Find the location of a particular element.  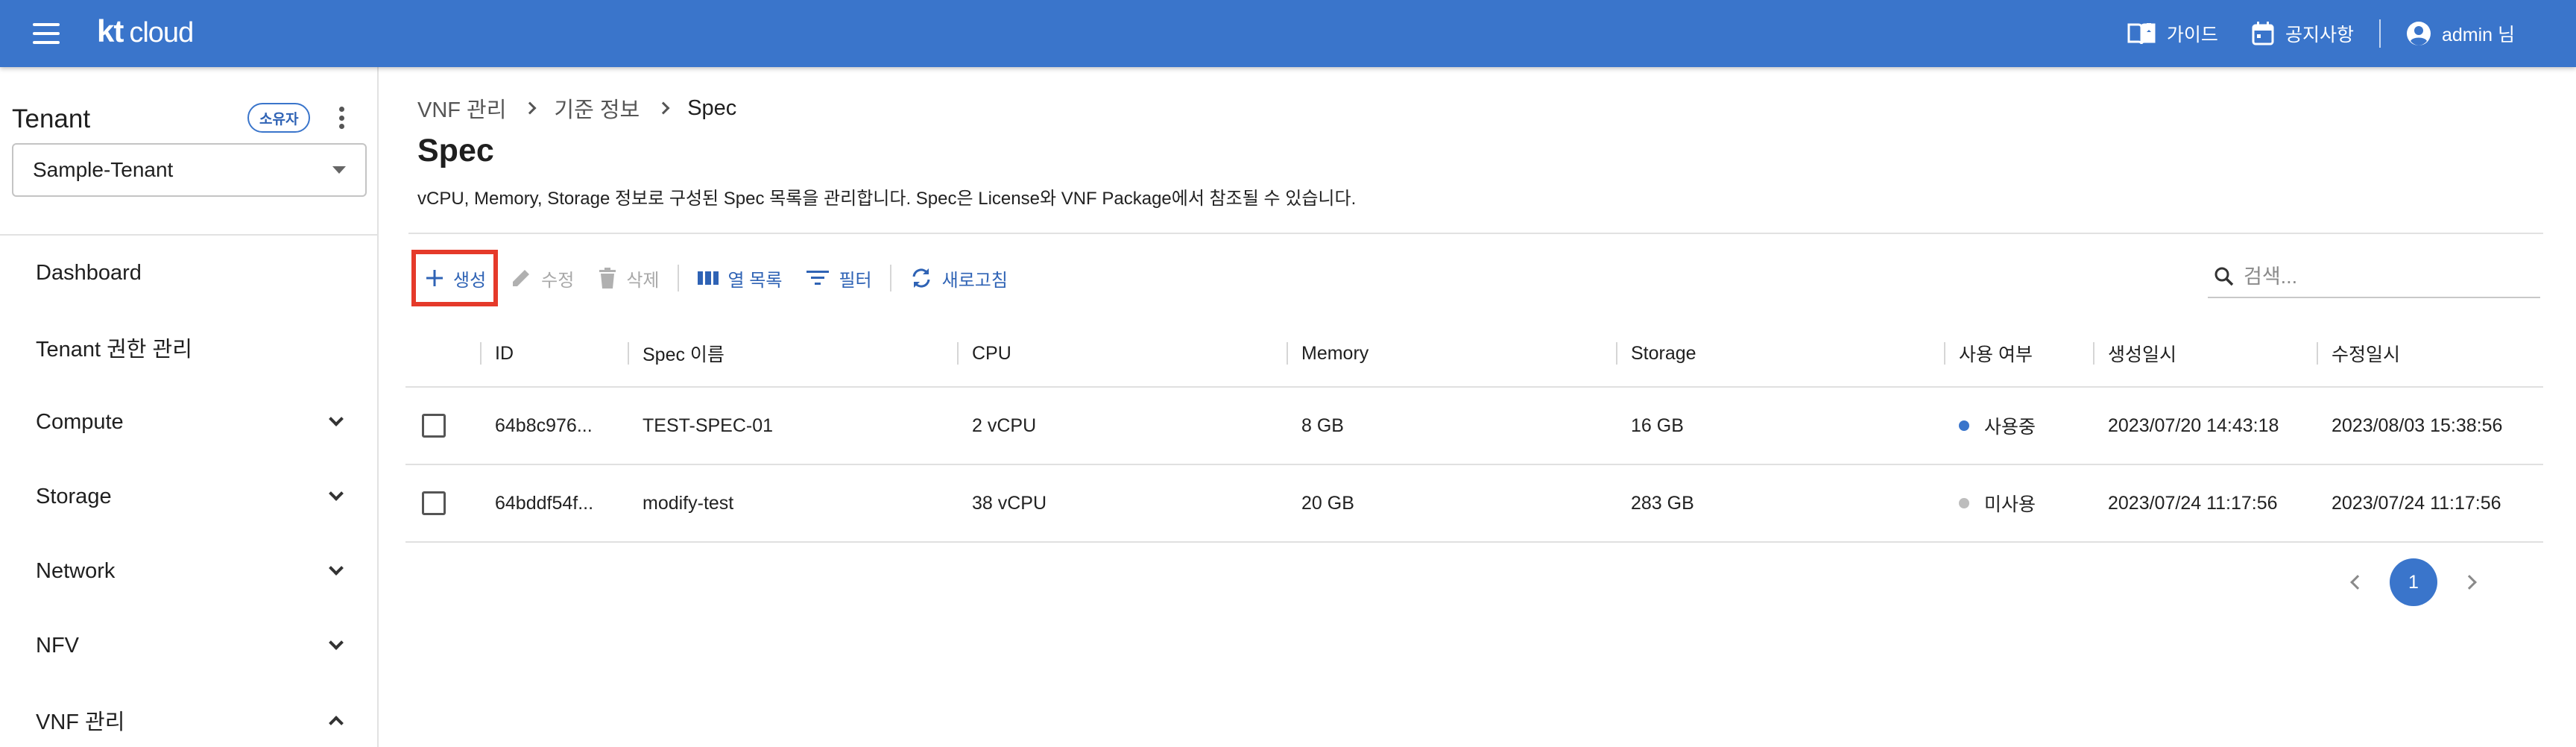

column-header-id: ID is located at coordinates (554, 354).